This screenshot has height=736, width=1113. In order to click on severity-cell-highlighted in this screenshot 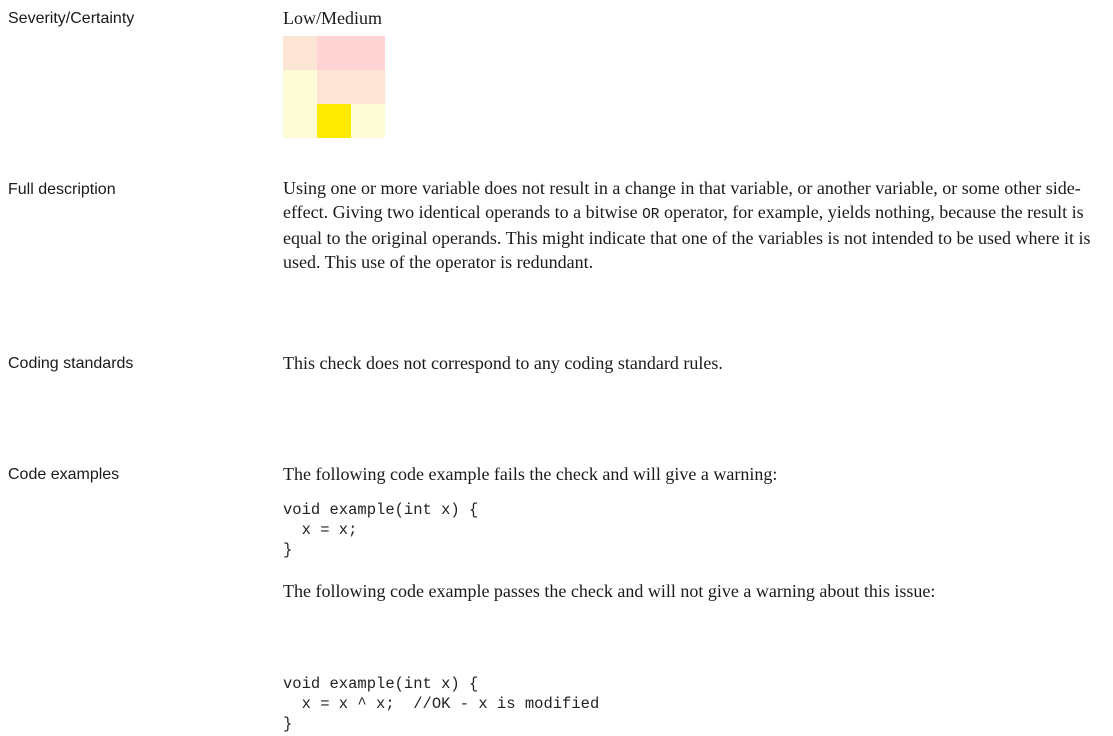, I will do `click(334, 121)`.